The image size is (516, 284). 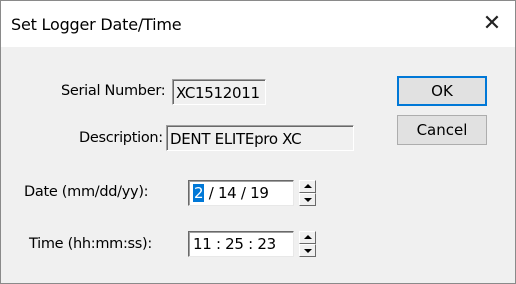 What do you see at coordinates (121, 138) in the screenshot?
I see `description-label: Description:` at bounding box center [121, 138].